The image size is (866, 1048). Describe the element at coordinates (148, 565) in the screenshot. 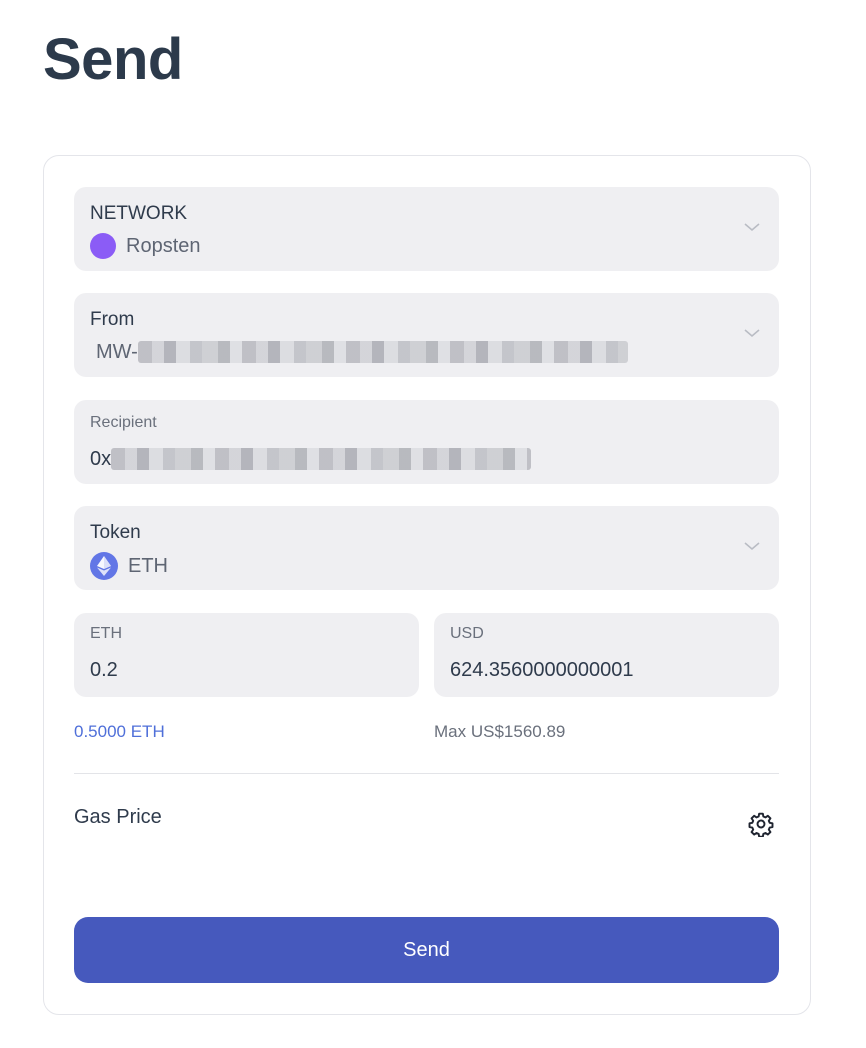

I see `token-value: ETH` at that location.